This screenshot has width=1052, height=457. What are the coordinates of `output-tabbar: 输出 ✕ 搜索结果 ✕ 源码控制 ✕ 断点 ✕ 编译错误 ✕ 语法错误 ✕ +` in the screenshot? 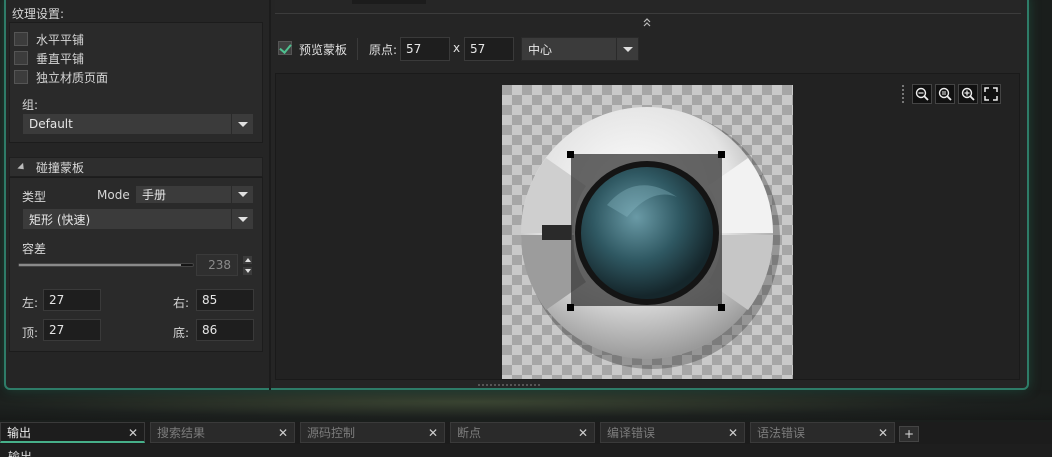 It's located at (526, 433).